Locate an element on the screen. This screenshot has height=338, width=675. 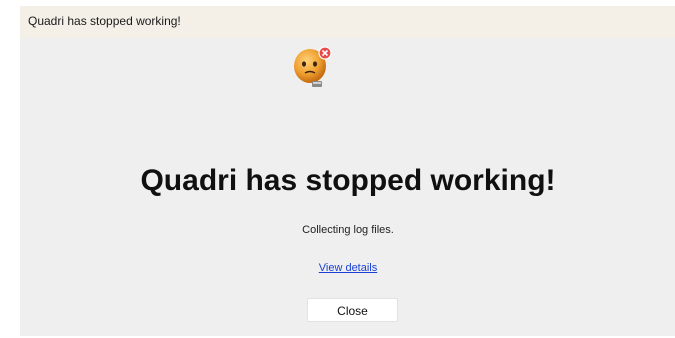
status-message: Collecting log files. is located at coordinates (348, 230).